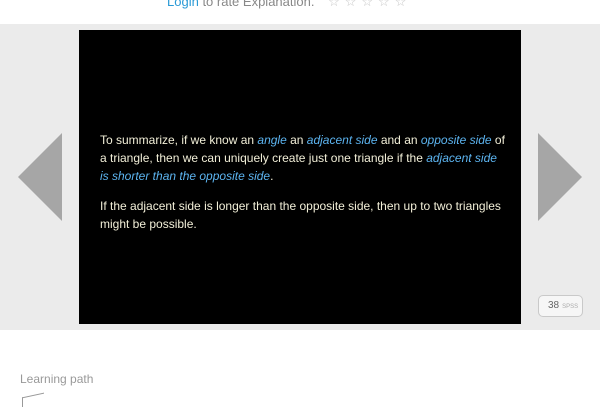  I want to click on rating-row: Login to rate Explanation. ☆☆☆☆☆, so click(289, 6).